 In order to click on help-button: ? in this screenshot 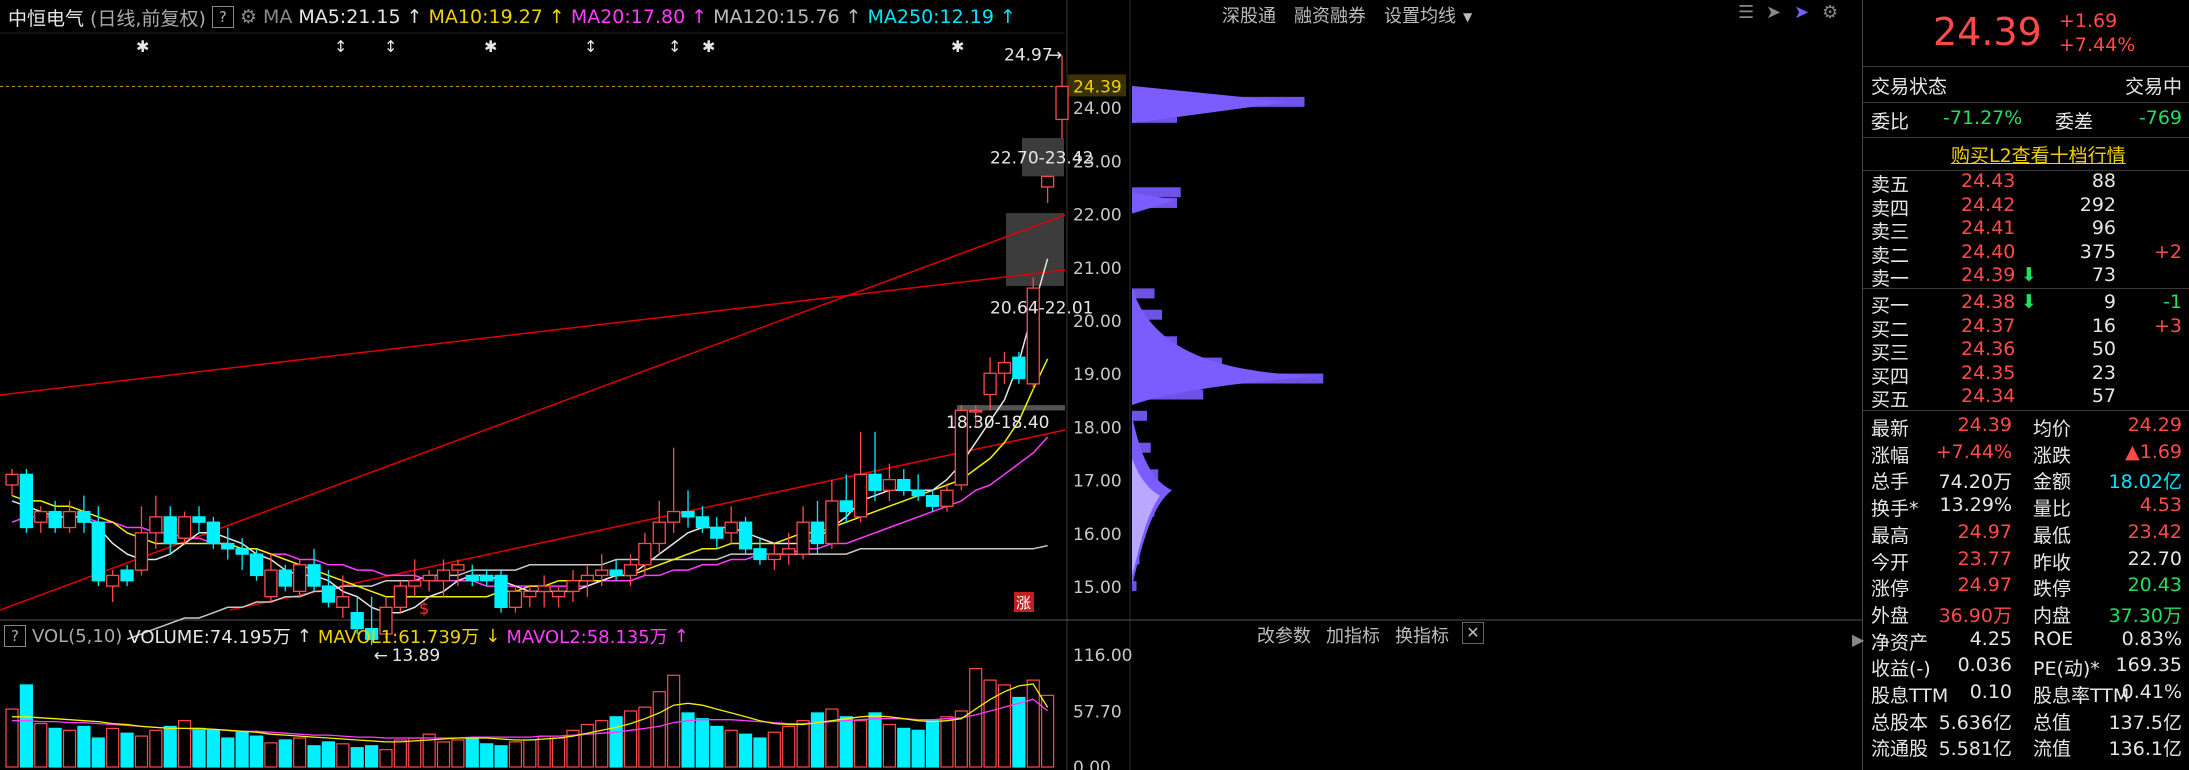, I will do `click(222, 17)`.